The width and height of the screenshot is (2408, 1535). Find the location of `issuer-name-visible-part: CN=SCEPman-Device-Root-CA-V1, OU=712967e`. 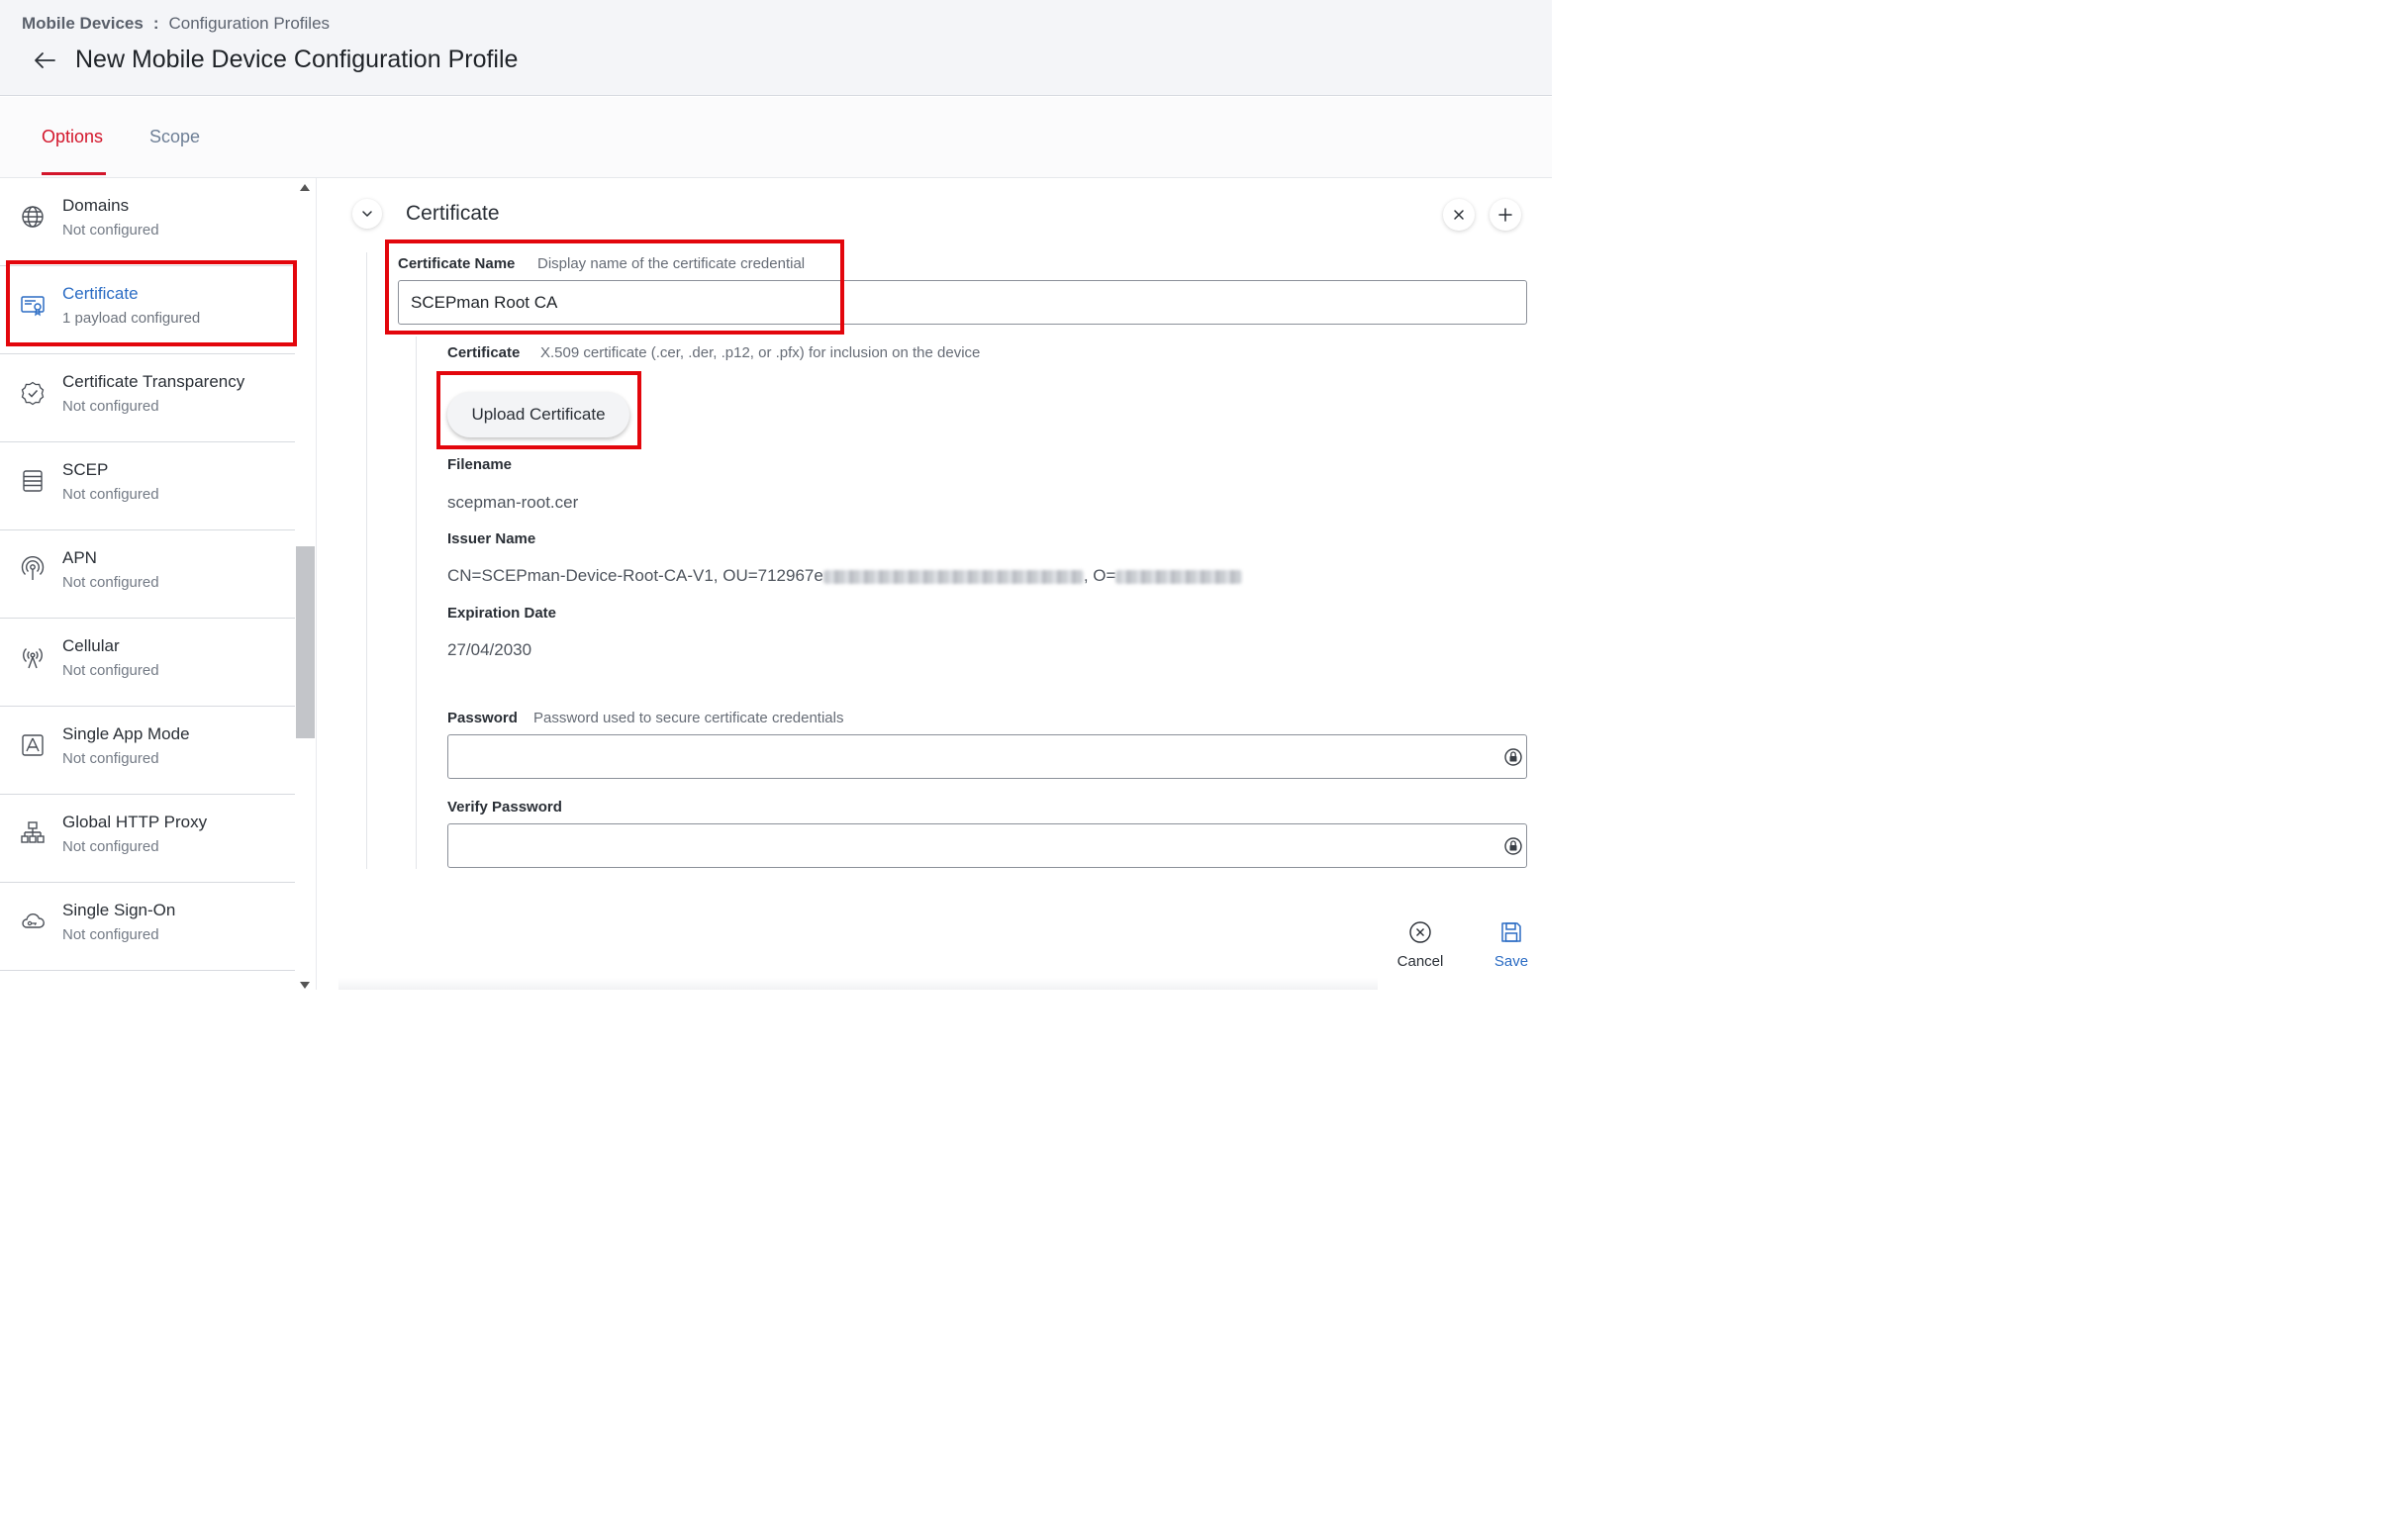

issuer-name-visible-part: CN=SCEPman-Device-Root-CA-V1, OU=712967e is located at coordinates (635, 575).